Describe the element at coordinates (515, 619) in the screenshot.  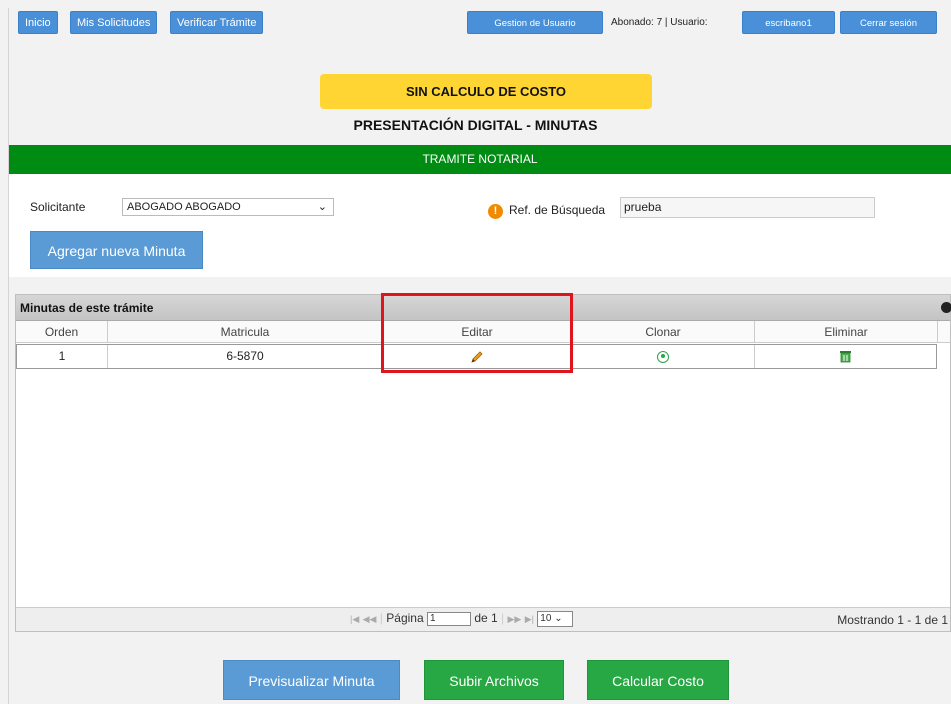
I see `next-page-icon: ▶▶` at that location.